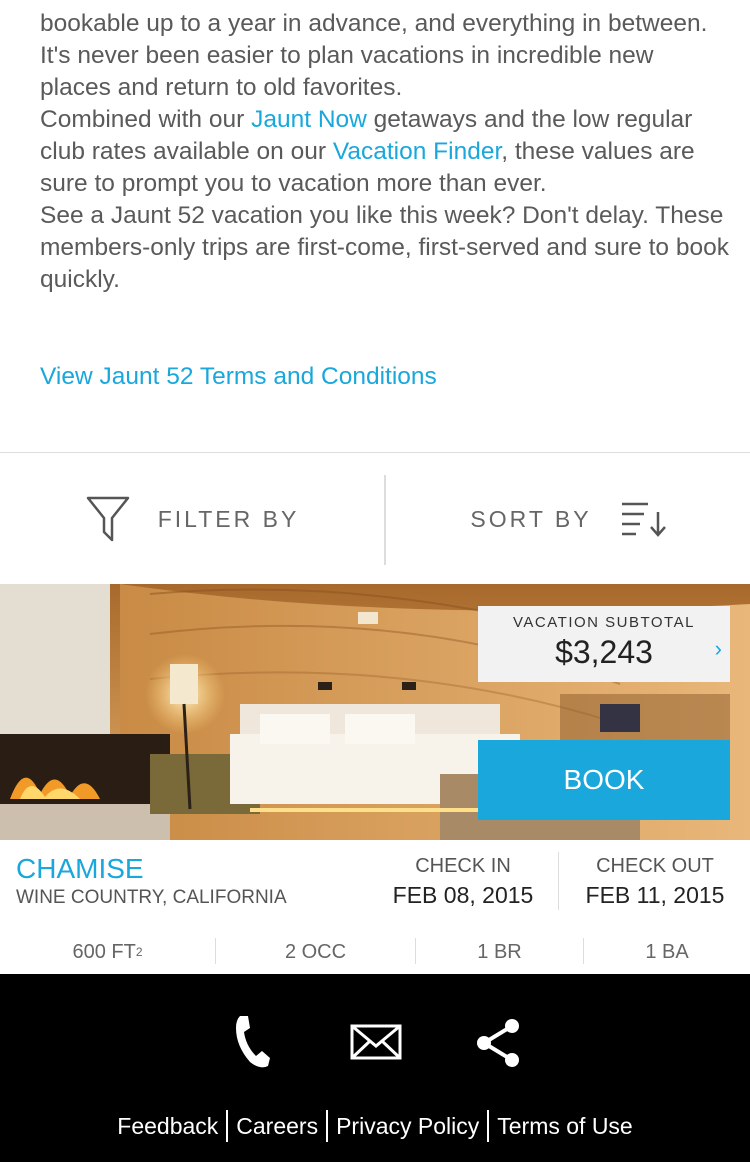  What do you see at coordinates (376, 1042) in the screenshot?
I see `mail-icon` at bounding box center [376, 1042].